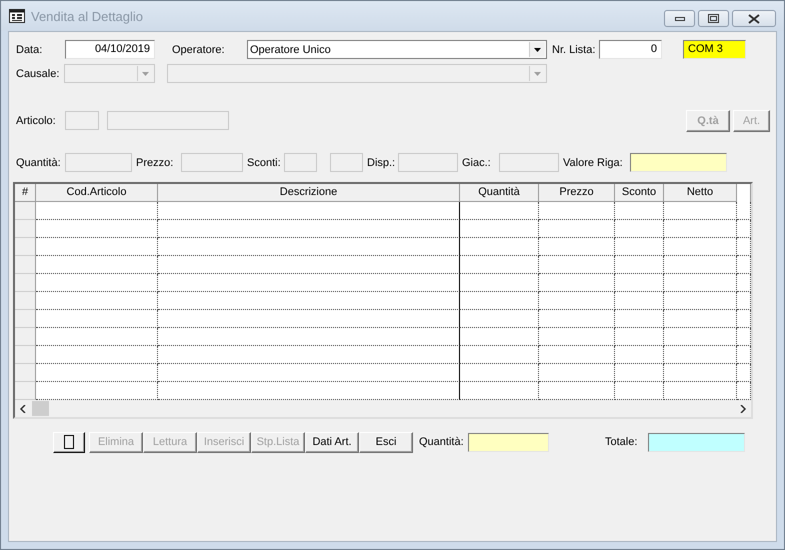  What do you see at coordinates (574, 50) in the screenshot?
I see `field-label: Nr. Lista:` at bounding box center [574, 50].